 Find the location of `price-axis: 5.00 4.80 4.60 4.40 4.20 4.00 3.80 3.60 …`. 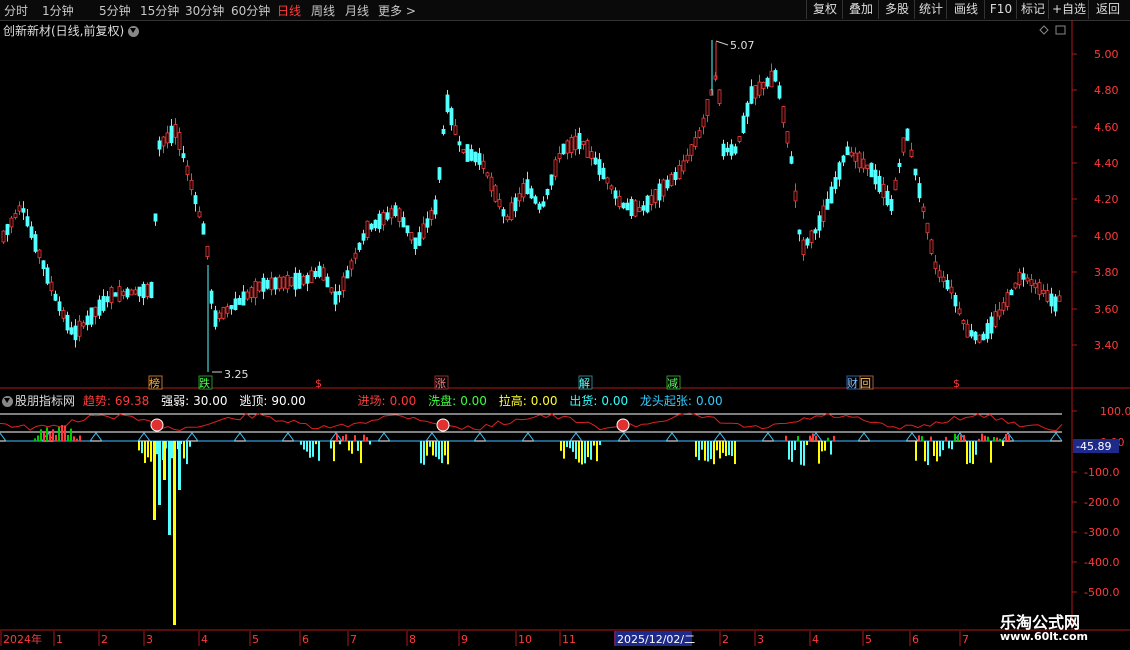

price-axis: 5.00 4.80 4.60 4.40 4.20 4.00 3.80 3.60 … is located at coordinates (1095, 200).